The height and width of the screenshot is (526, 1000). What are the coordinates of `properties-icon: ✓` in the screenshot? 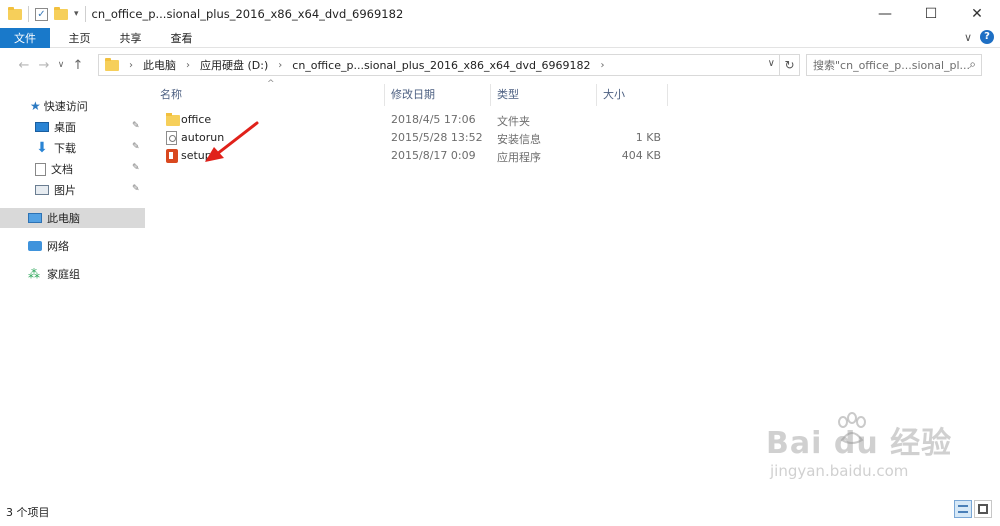 It's located at (41, 14).